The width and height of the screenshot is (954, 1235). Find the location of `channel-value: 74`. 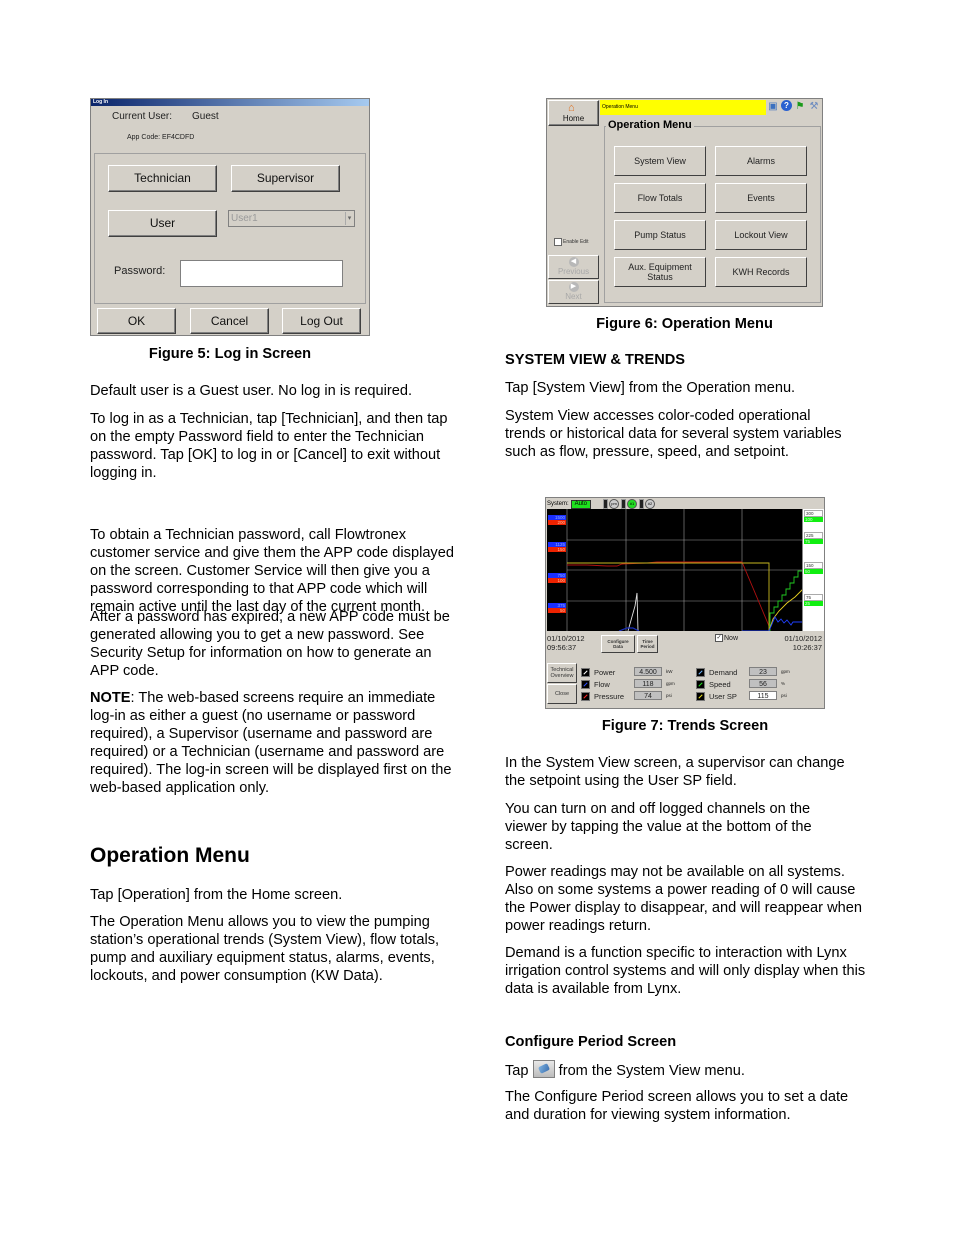

channel-value: 74 is located at coordinates (648, 695).